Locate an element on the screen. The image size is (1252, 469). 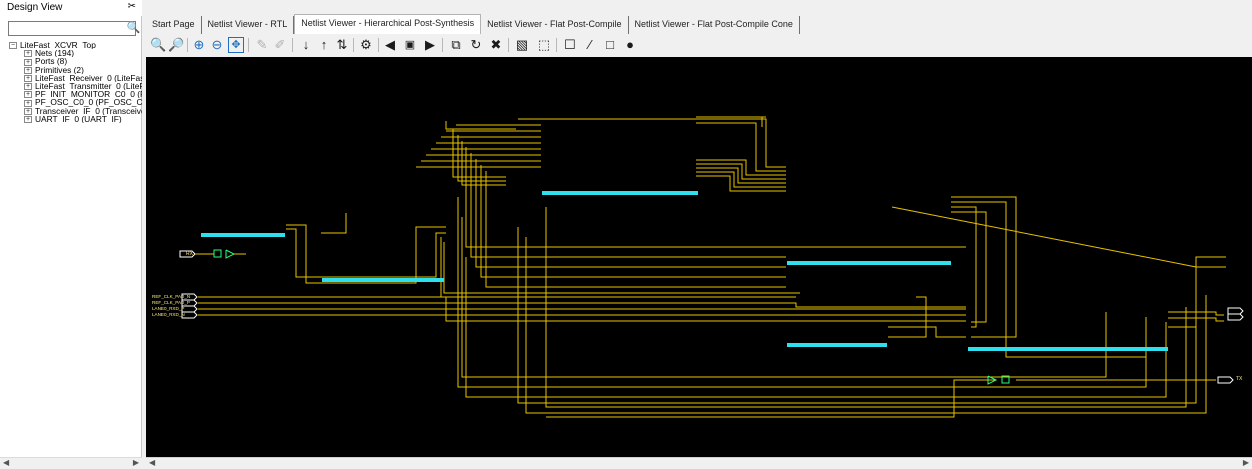
zoom-out-icon: ⊖ is located at coordinates (217, 45).